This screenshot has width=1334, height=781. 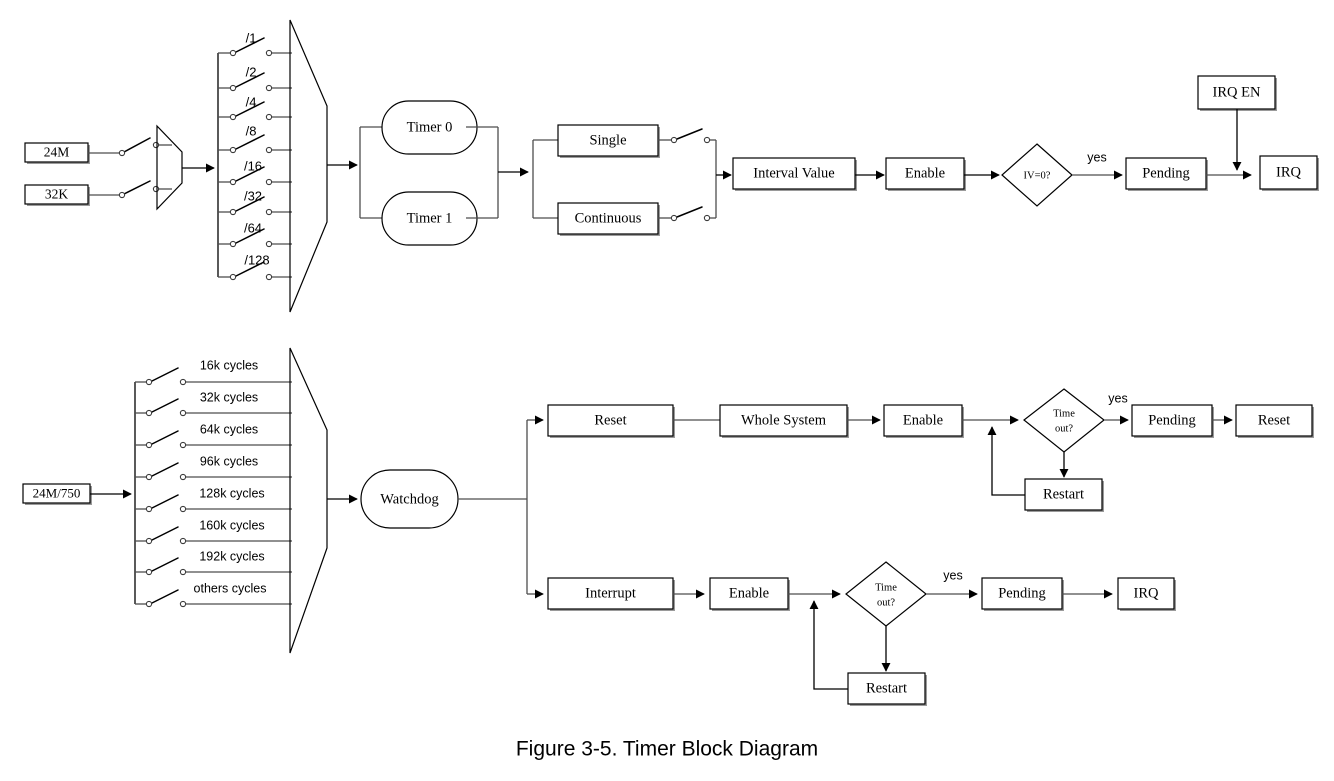 I want to click on mode-single: Single, so click(x=608, y=141).